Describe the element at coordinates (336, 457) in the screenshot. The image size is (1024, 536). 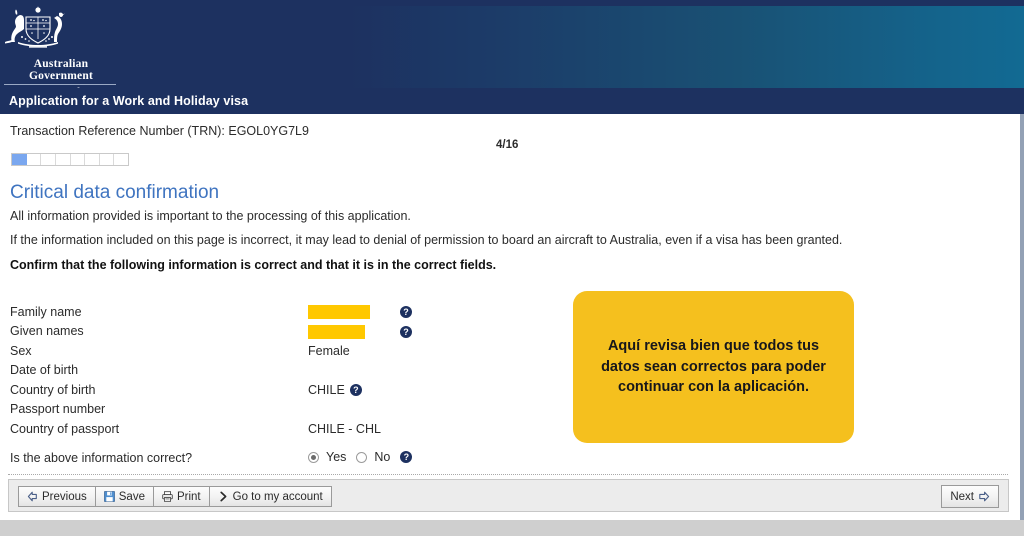
I see `radio-yes-label: Yes` at that location.